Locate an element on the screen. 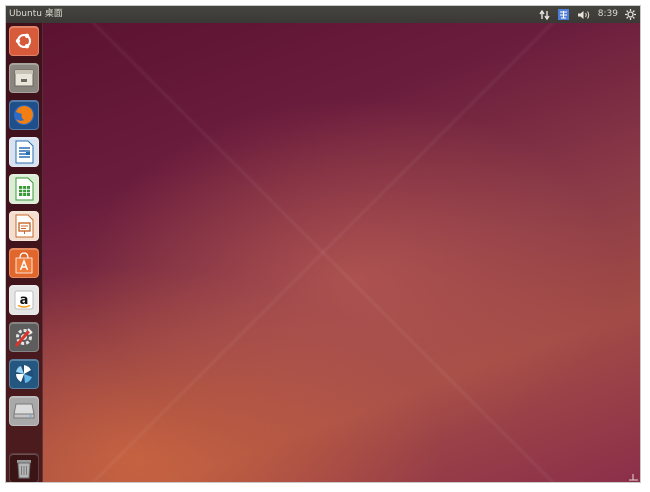 This screenshot has height=492, width=650. firefox-icon is located at coordinates (24, 115).